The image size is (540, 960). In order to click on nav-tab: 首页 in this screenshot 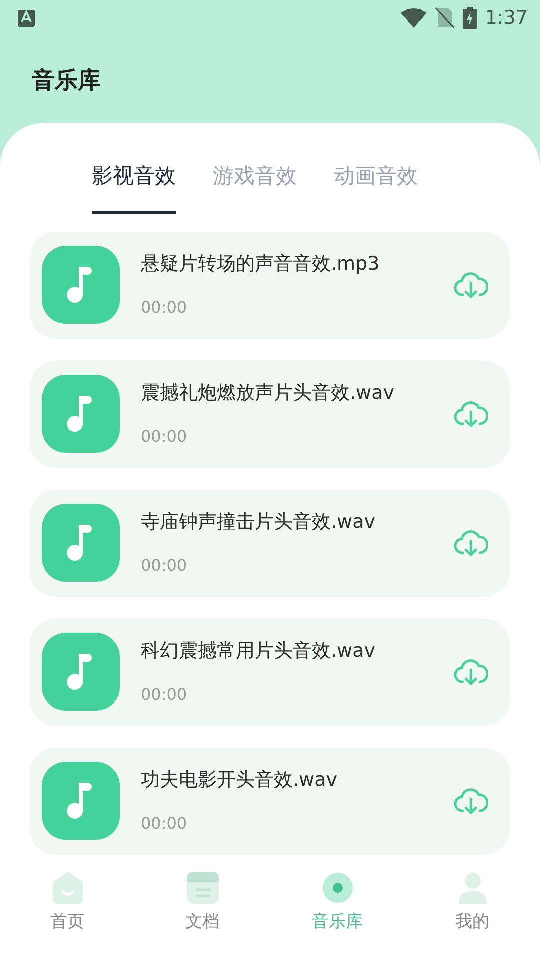, I will do `click(67, 910)`.